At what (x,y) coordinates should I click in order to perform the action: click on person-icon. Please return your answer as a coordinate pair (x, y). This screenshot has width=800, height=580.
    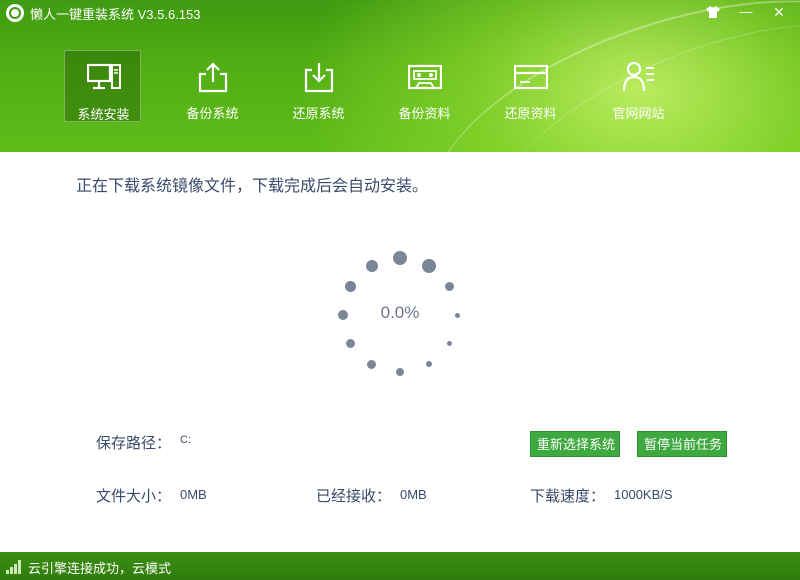
    Looking at the image, I should click on (638, 76).